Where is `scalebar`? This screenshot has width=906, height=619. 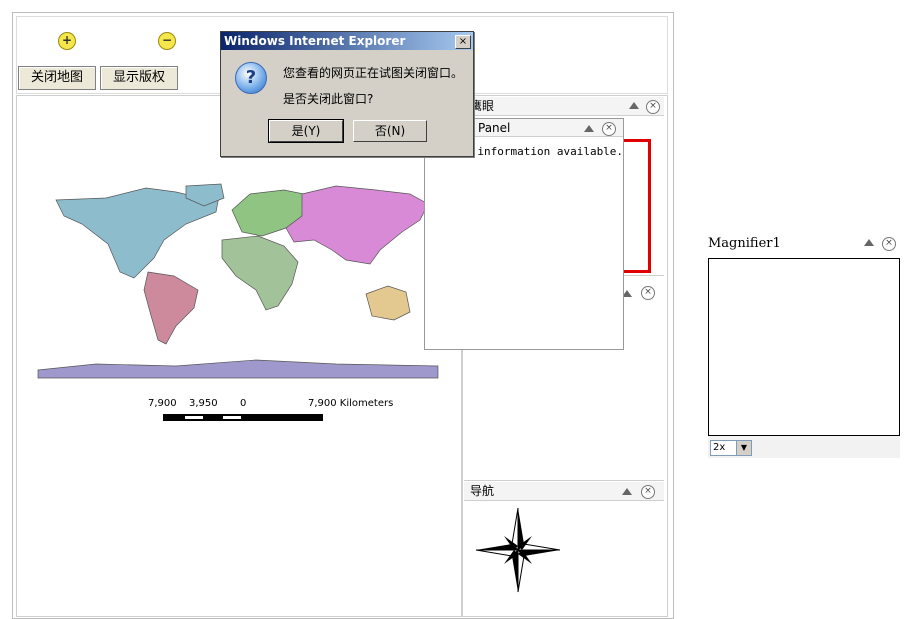 scalebar is located at coordinates (243, 417).